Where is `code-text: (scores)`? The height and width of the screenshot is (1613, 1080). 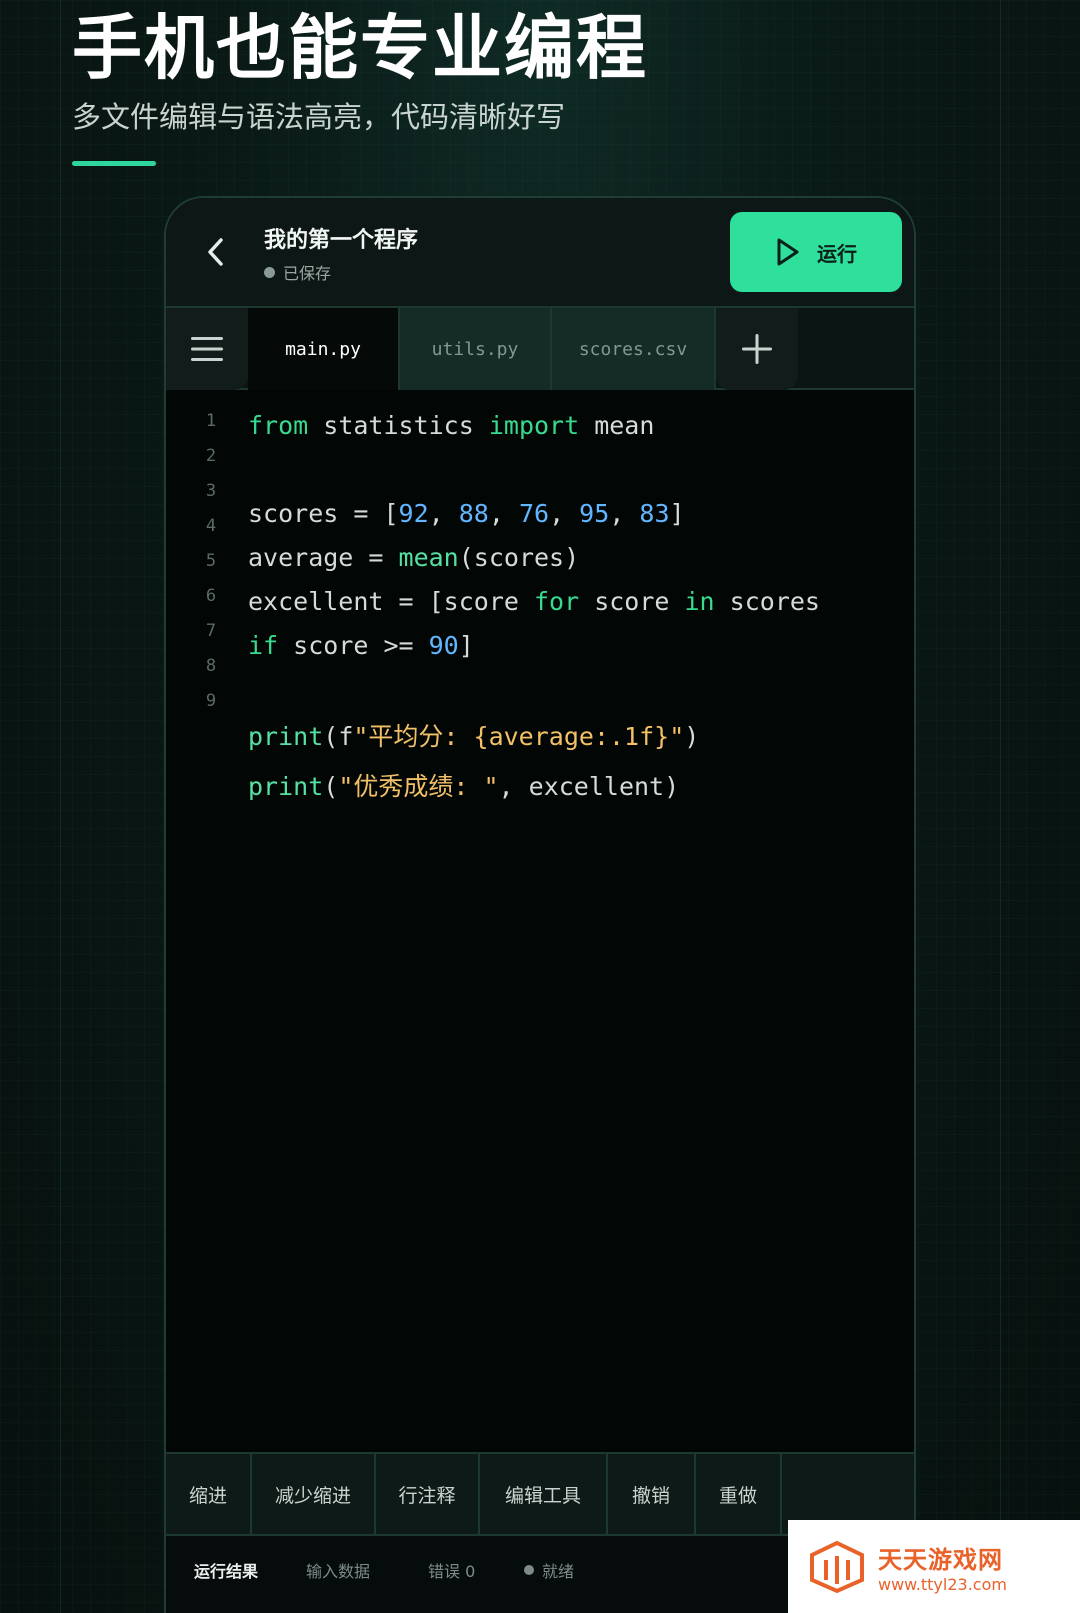 code-text: (scores) is located at coordinates (519, 557).